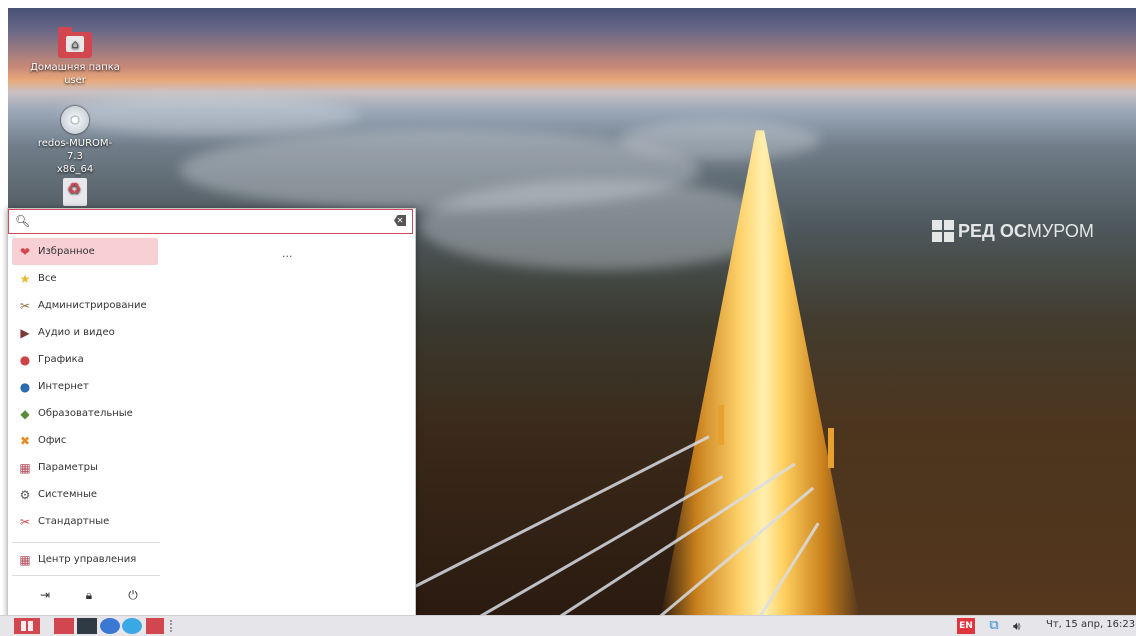 The width and height of the screenshot is (1136, 636). Describe the element at coordinates (85, 278) in the screenshot. I see `category-all: ★ Все` at that location.